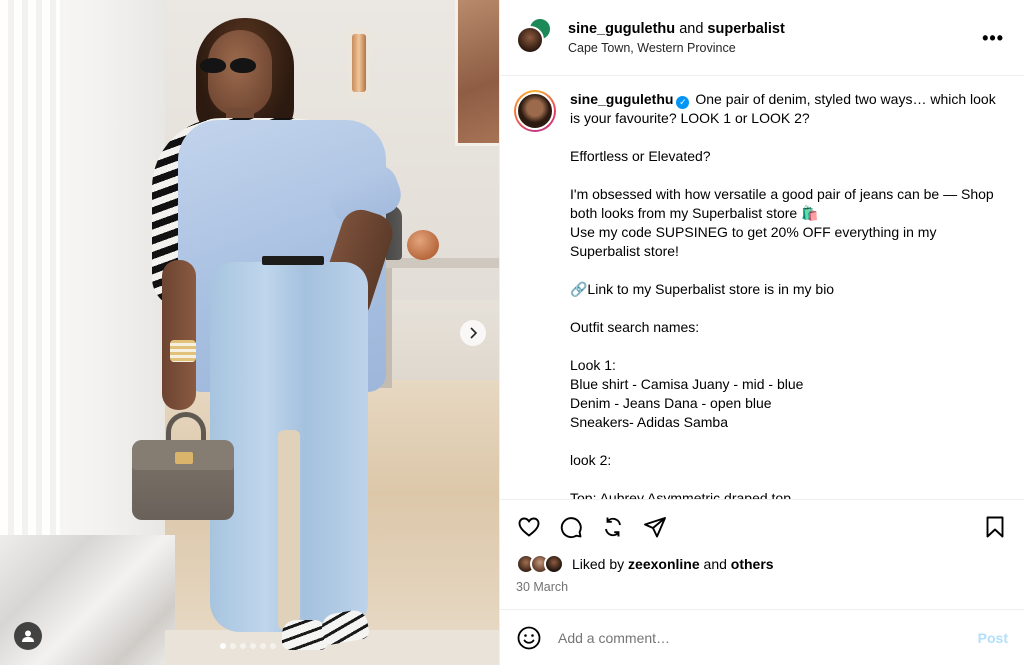  Describe the element at coordinates (676, 48) in the screenshot. I see `location-link: Cape Town, Western Province` at that location.